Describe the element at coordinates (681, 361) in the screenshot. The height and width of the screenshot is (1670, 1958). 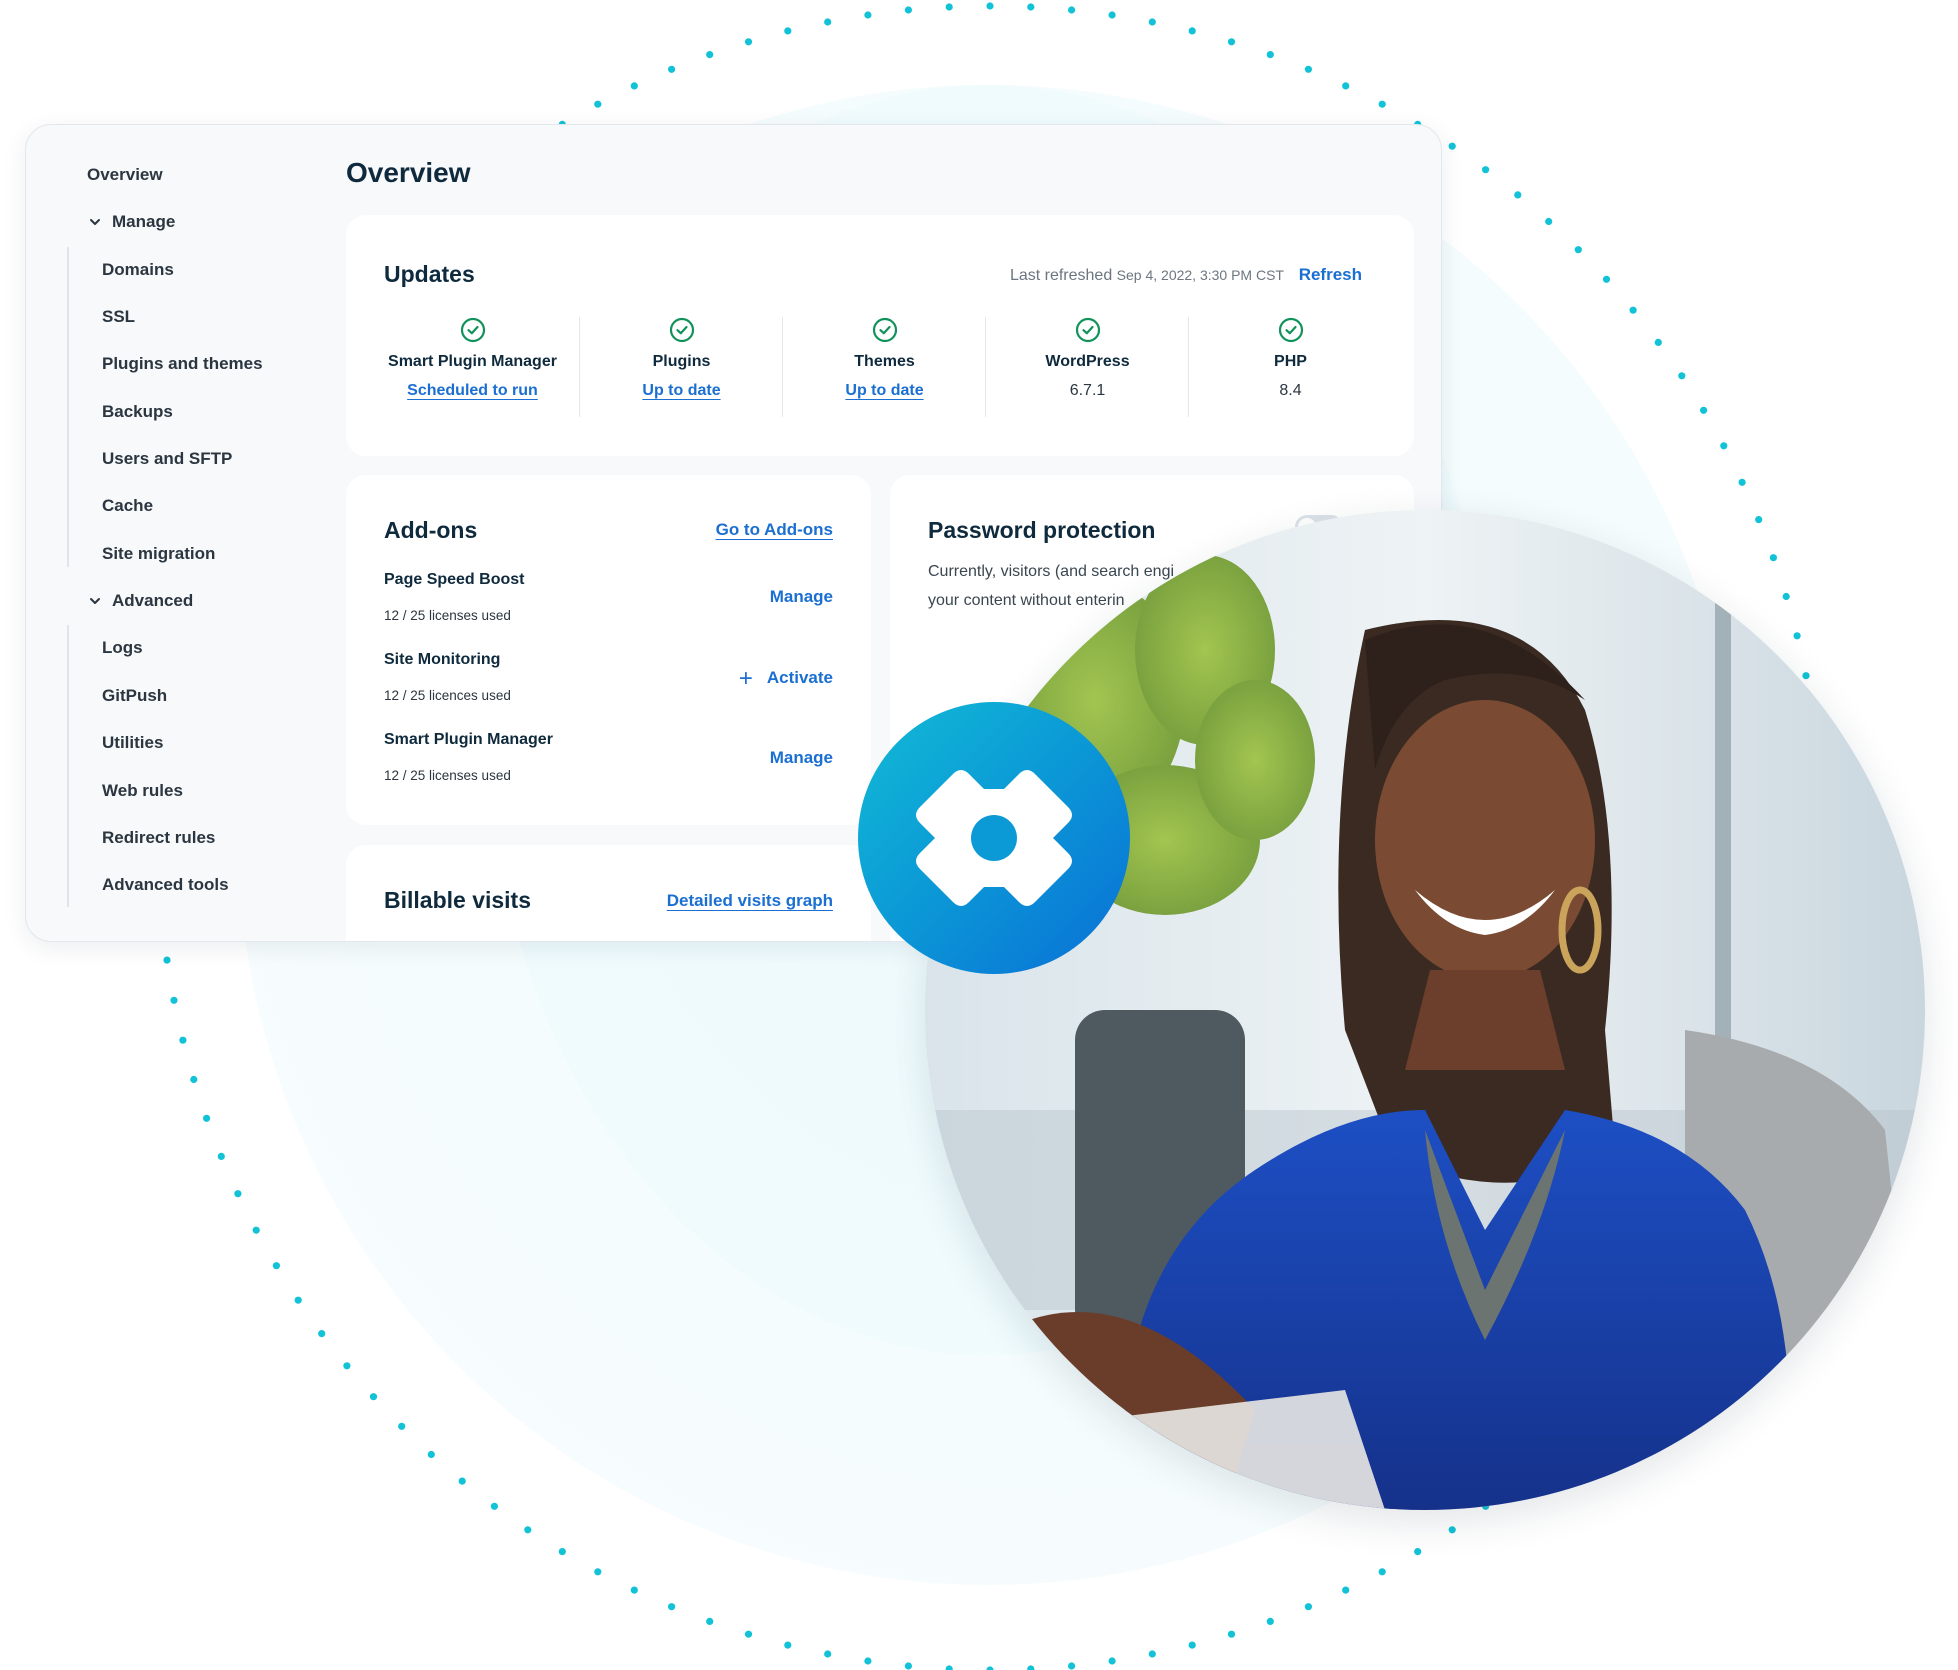
I see `update-label: Plugins` at that location.